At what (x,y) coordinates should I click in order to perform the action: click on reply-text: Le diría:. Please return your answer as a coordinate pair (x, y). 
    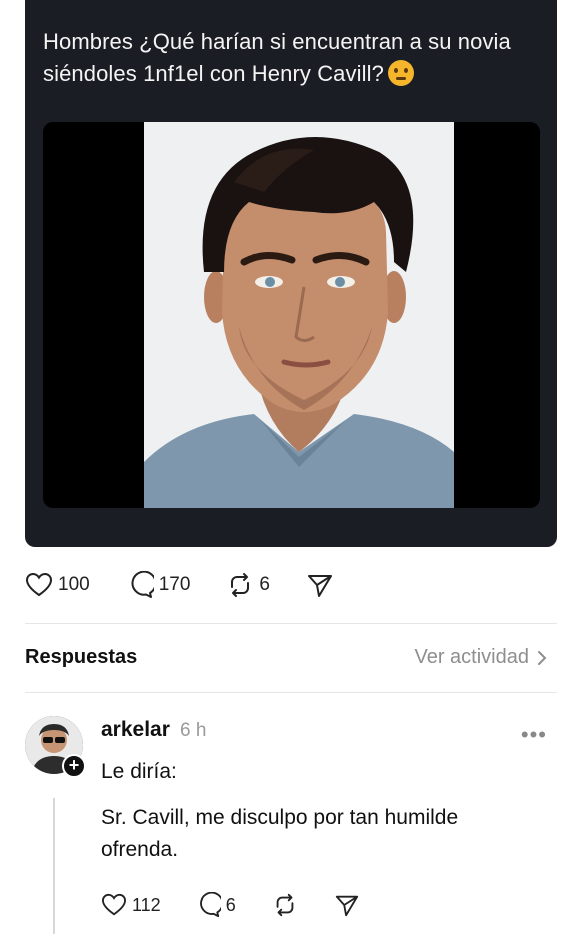
    Looking at the image, I should click on (139, 771).